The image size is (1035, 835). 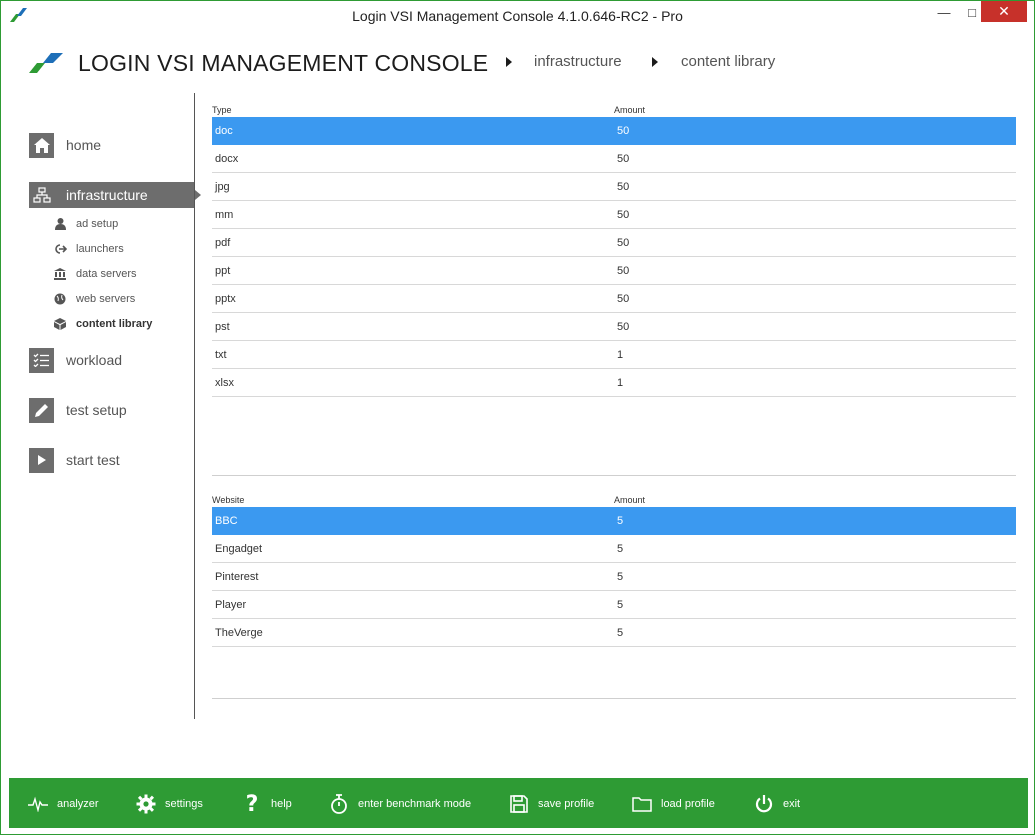 What do you see at coordinates (224, 215) in the screenshot?
I see `cell-type: mm` at bounding box center [224, 215].